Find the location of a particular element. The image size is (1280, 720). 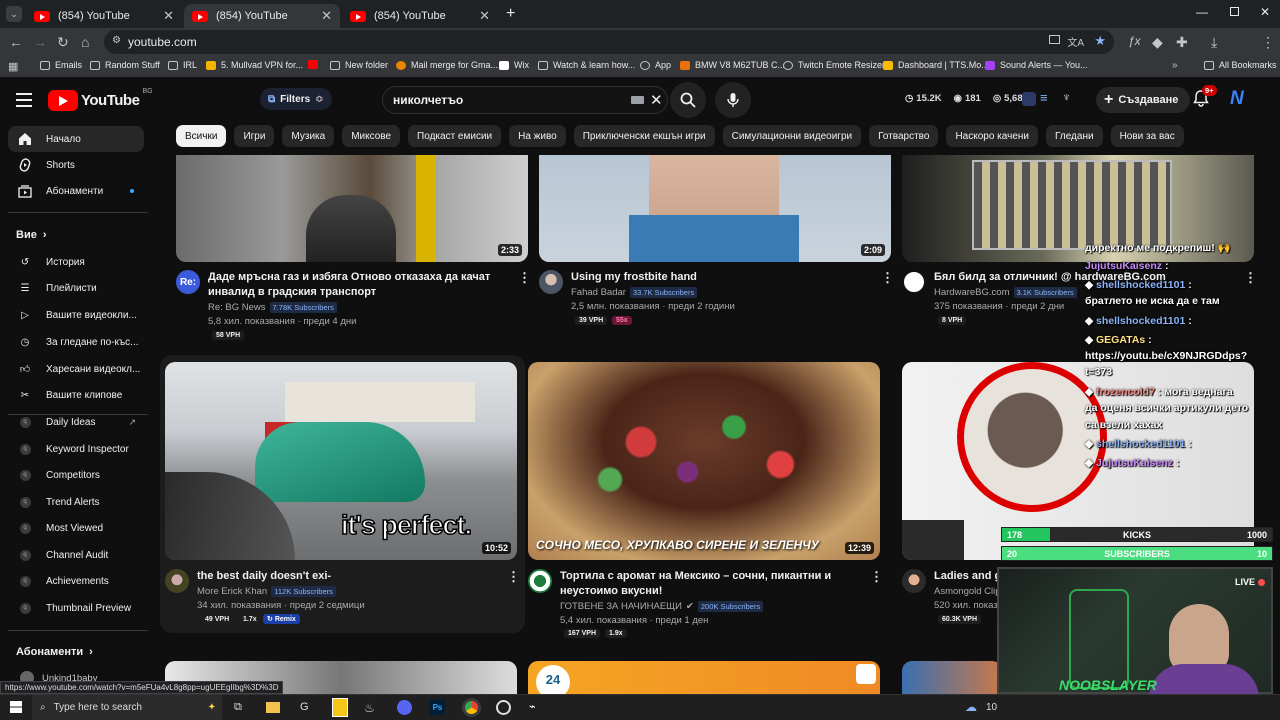

reload-icon: ↻ is located at coordinates (63, 42).